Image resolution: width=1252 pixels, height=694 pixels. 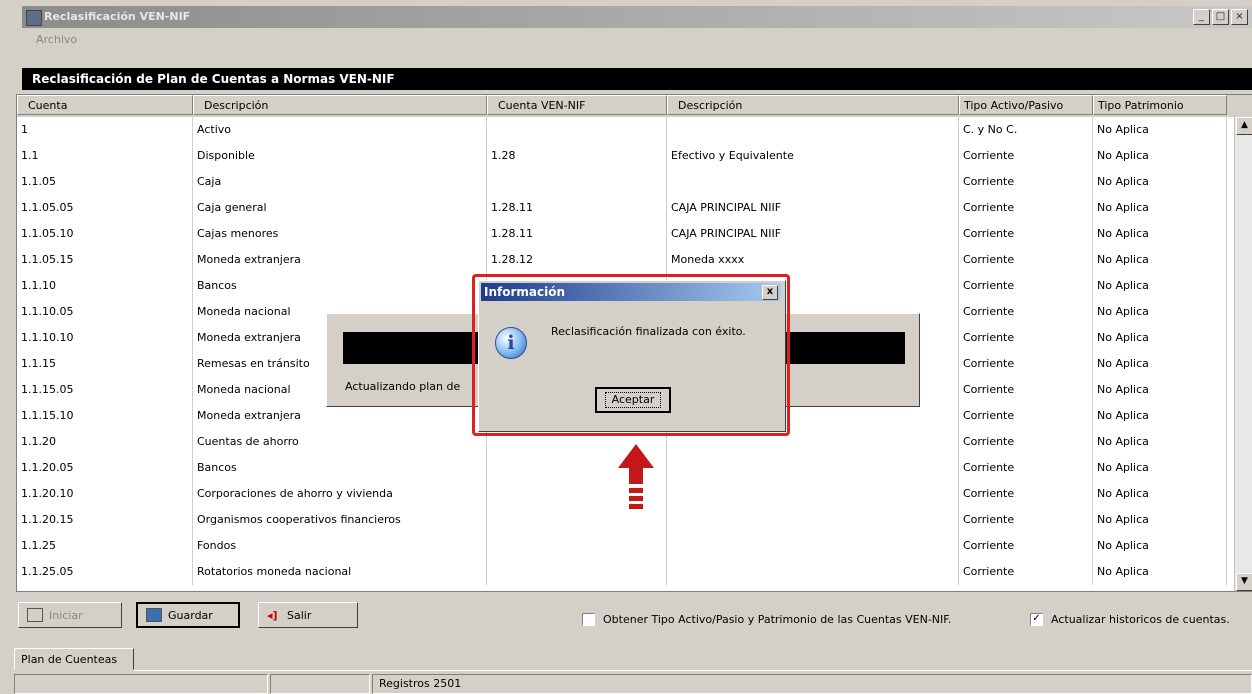 What do you see at coordinates (340, 520) in the screenshot?
I see `cell-descripcion: Organismos cooperativos financieros` at bounding box center [340, 520].